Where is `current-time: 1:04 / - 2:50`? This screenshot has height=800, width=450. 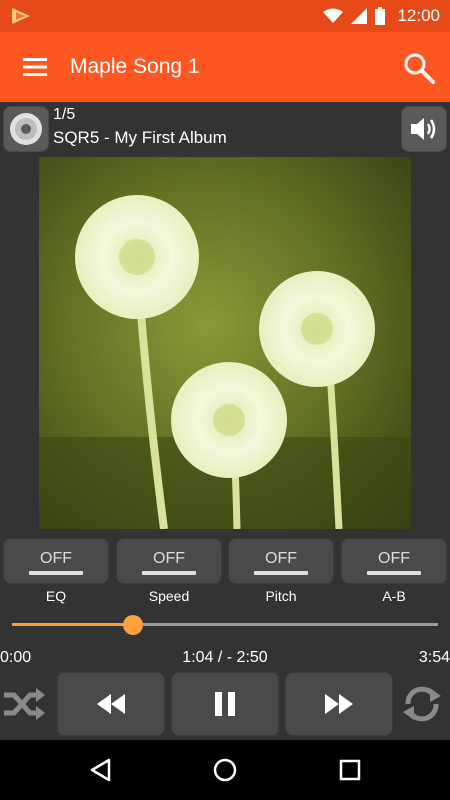 current-time: 1:04 / - 2:50 is located at coordinates (225, 657).